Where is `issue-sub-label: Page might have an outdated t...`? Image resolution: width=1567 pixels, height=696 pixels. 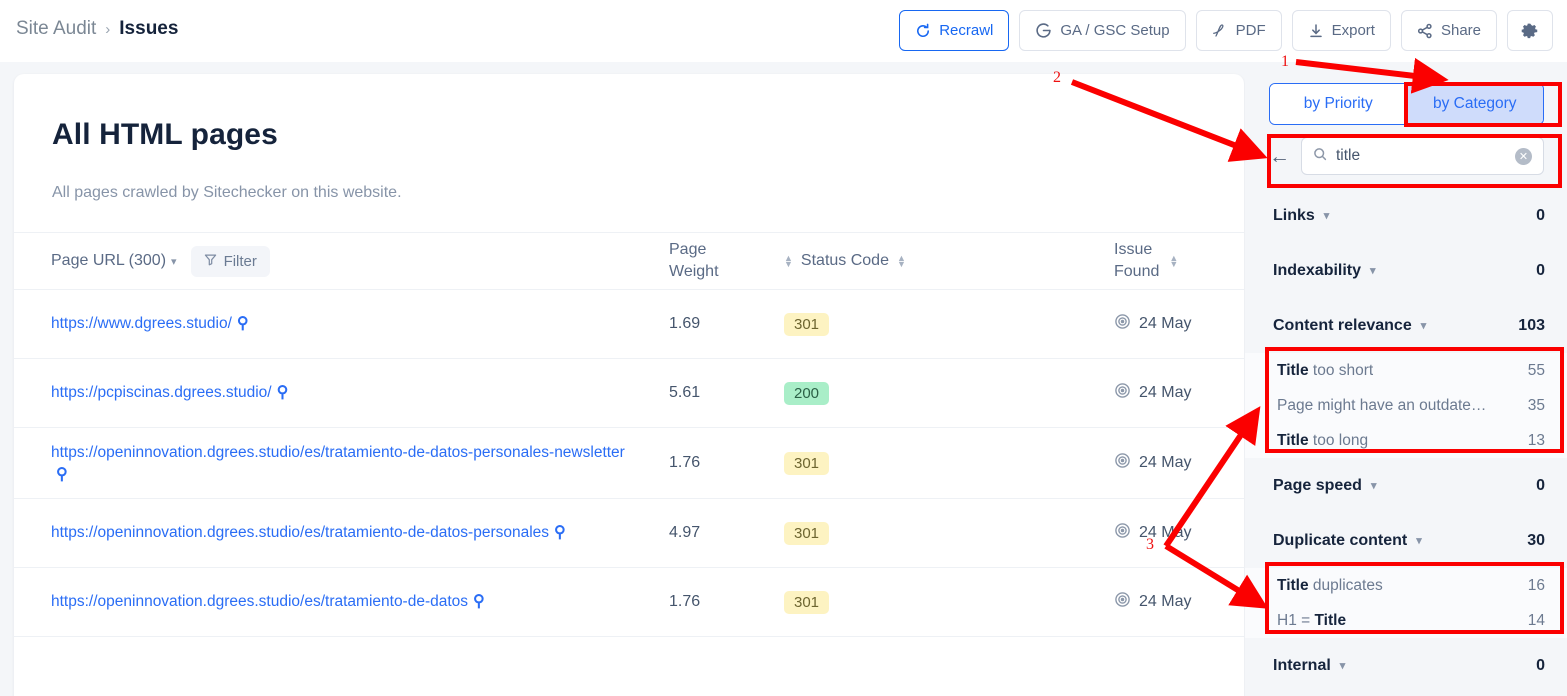
issue-sub-label: Page might have an outdated t... is located at coordinates (1384, 405).